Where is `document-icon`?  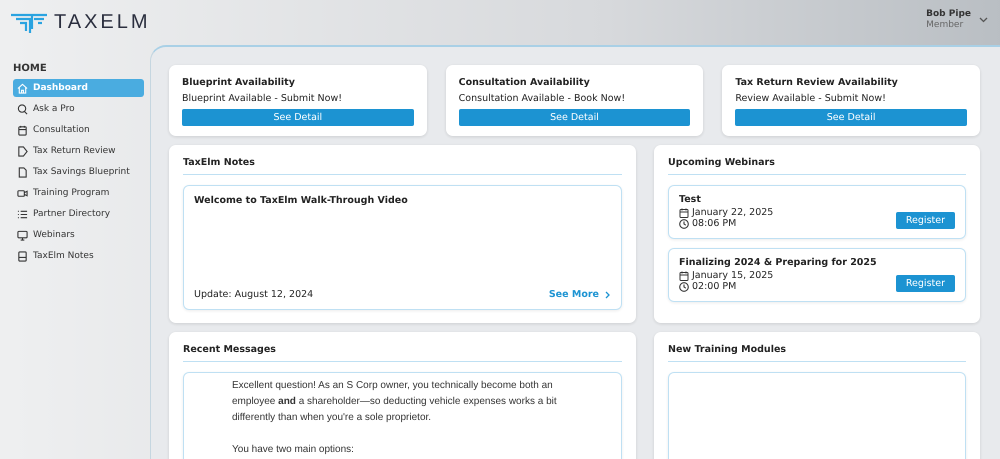
document-icon is located at coordinates (22, 172).